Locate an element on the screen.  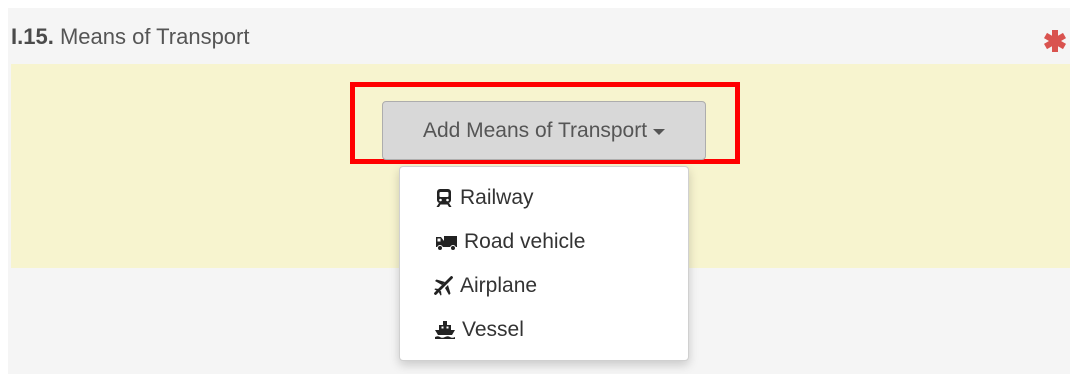
menu-item-vessel: Vessel is located at coordinates (479, 330).